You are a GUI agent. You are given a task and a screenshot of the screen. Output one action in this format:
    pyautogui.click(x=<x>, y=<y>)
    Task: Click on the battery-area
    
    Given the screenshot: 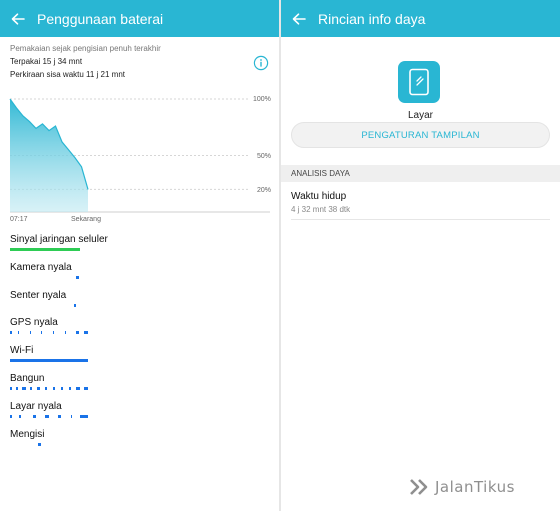 What is the action you would take?
    pyautogui.click(x=49, y=155)
    